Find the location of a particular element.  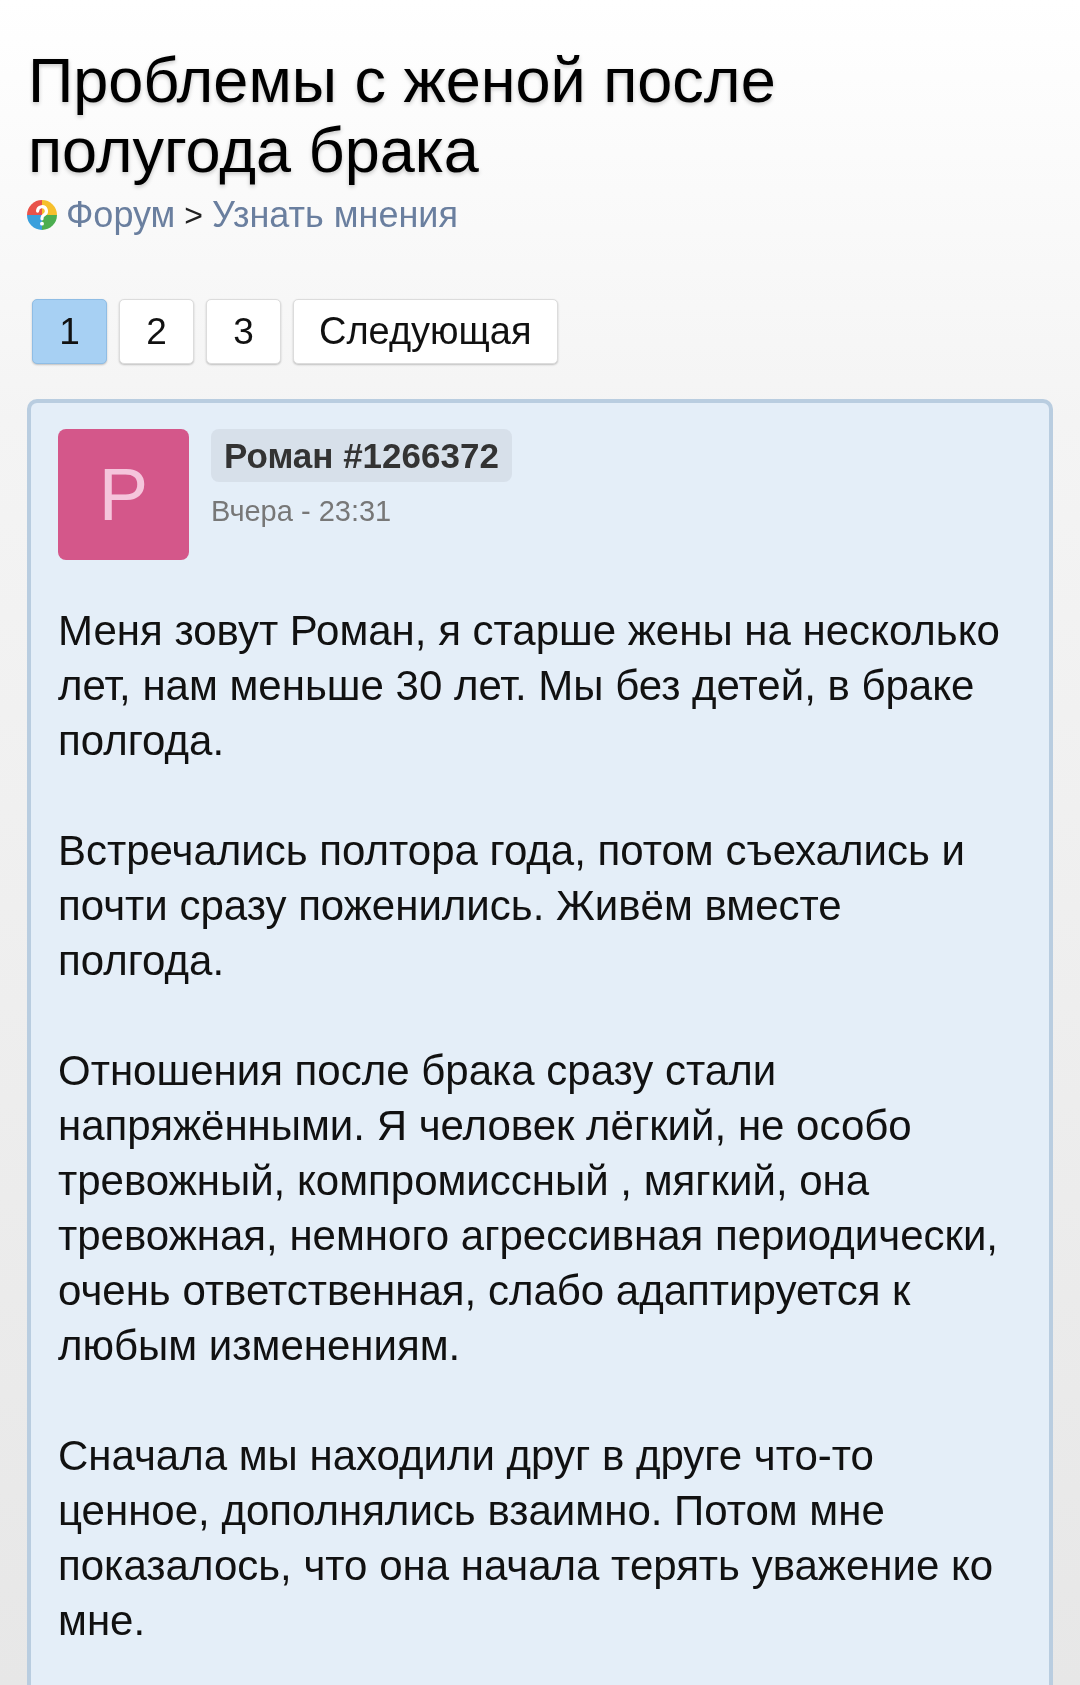

next-page-button: Следующая is located at coordinates (425, 331).